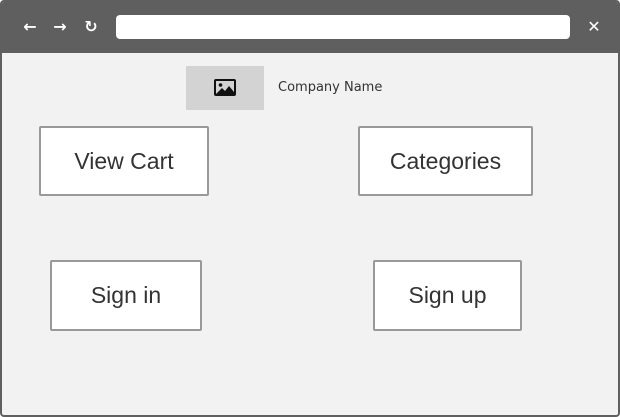  I want to click on close-icon: ✕, so click(594, 27).